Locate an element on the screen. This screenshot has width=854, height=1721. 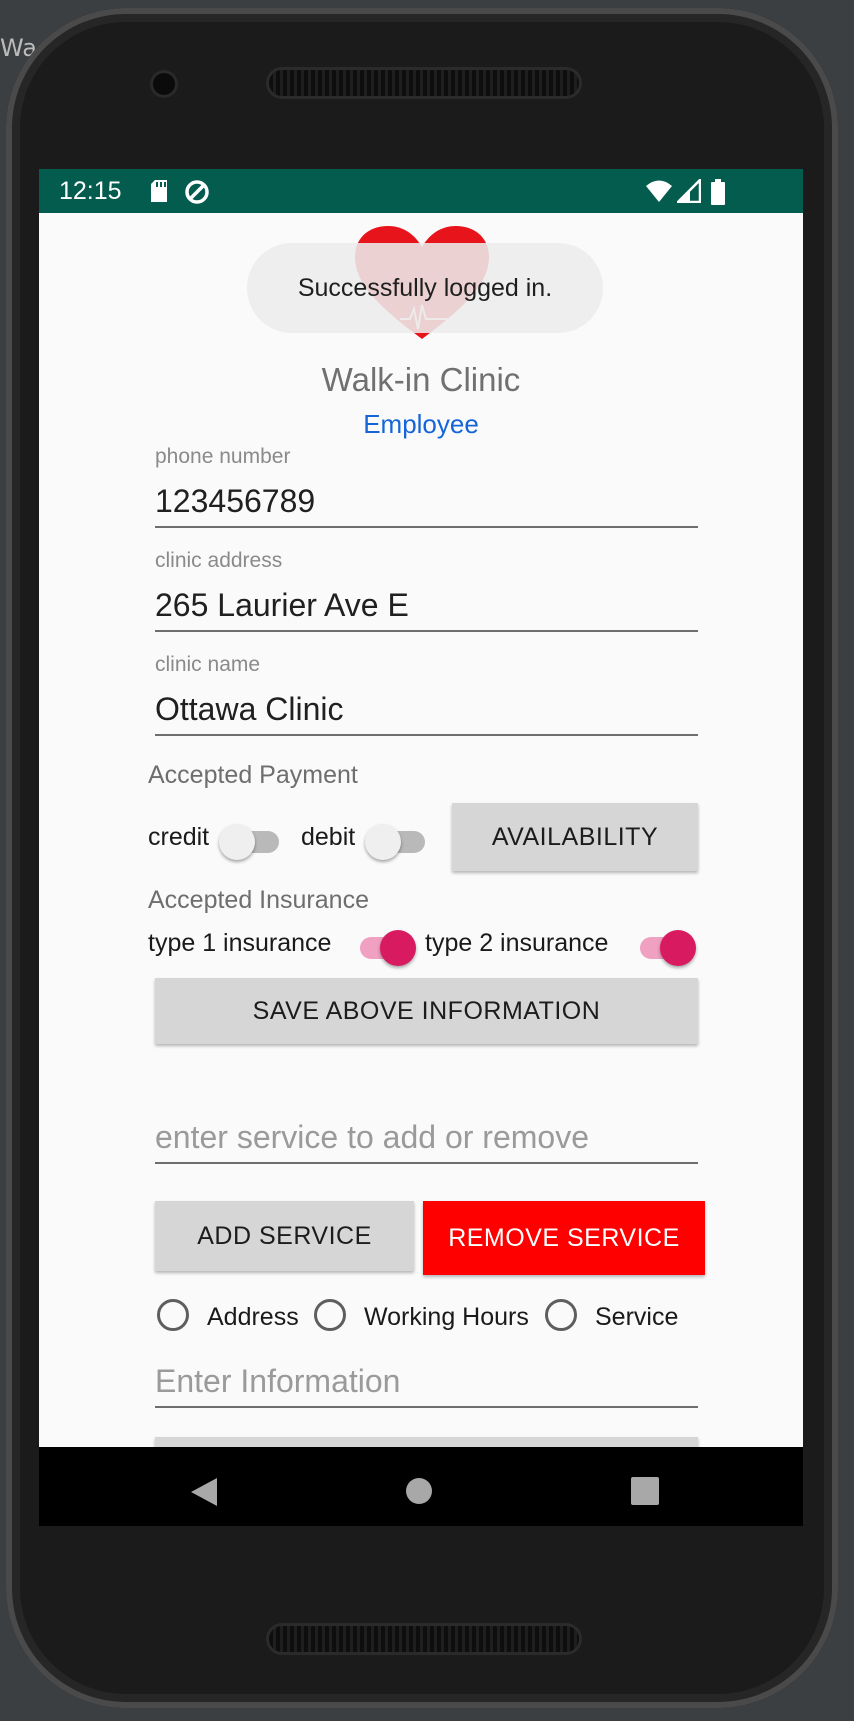
clinic-address-field: 265 Laurier Ave E is located at coordinates (426, 609).